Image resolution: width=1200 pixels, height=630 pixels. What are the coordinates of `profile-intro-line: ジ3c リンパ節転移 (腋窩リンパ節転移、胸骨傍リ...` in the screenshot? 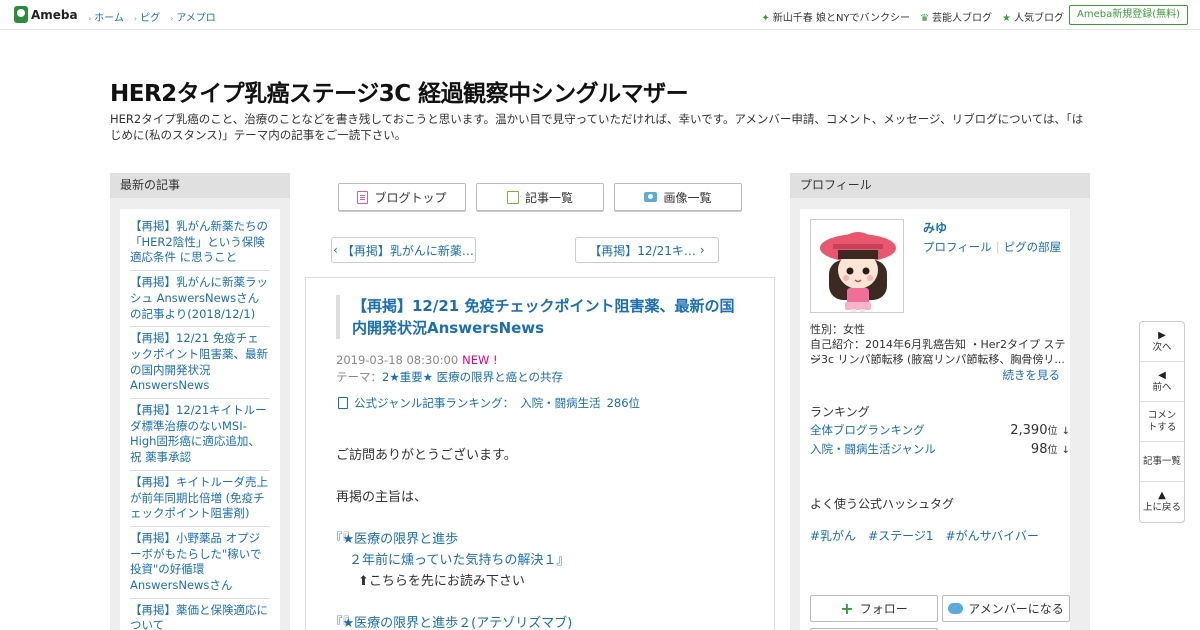 It's located at (937, 359).